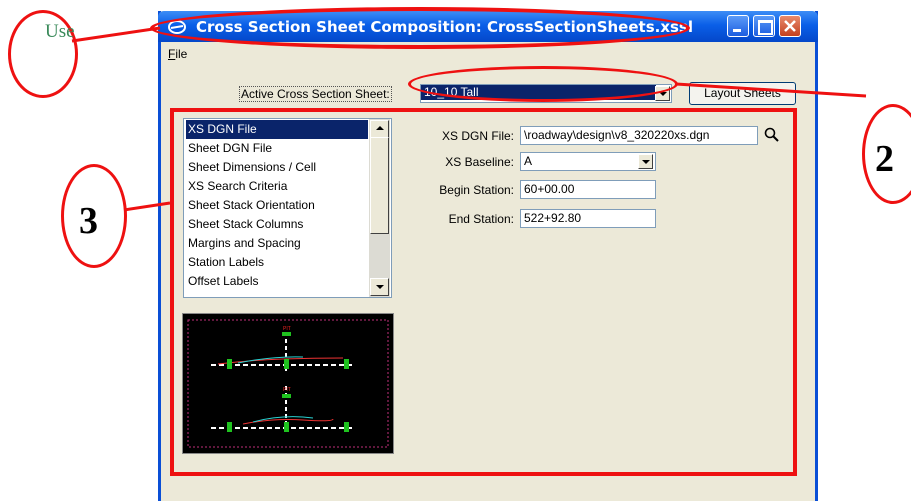 This screenshot has width=911, height=501. What do you see at coordinates (88, 221) in the screenshot?
I see `annotation-number-3: 3` at bounding box center [88, 221].